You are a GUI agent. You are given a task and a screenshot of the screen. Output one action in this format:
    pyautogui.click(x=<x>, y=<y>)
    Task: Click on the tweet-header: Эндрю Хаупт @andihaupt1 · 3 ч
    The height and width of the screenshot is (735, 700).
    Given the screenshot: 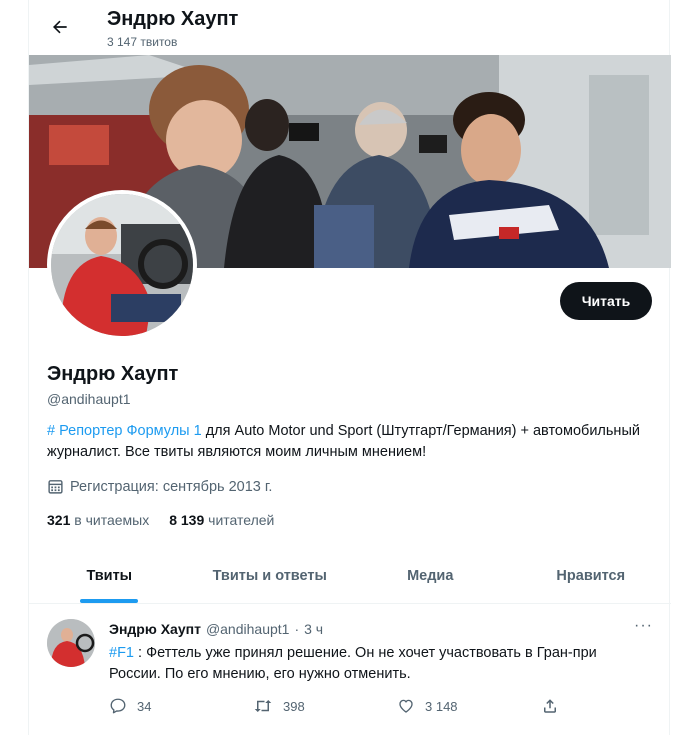 What is the action you would take?
    pyautogui.click(x=216, y=629)
    